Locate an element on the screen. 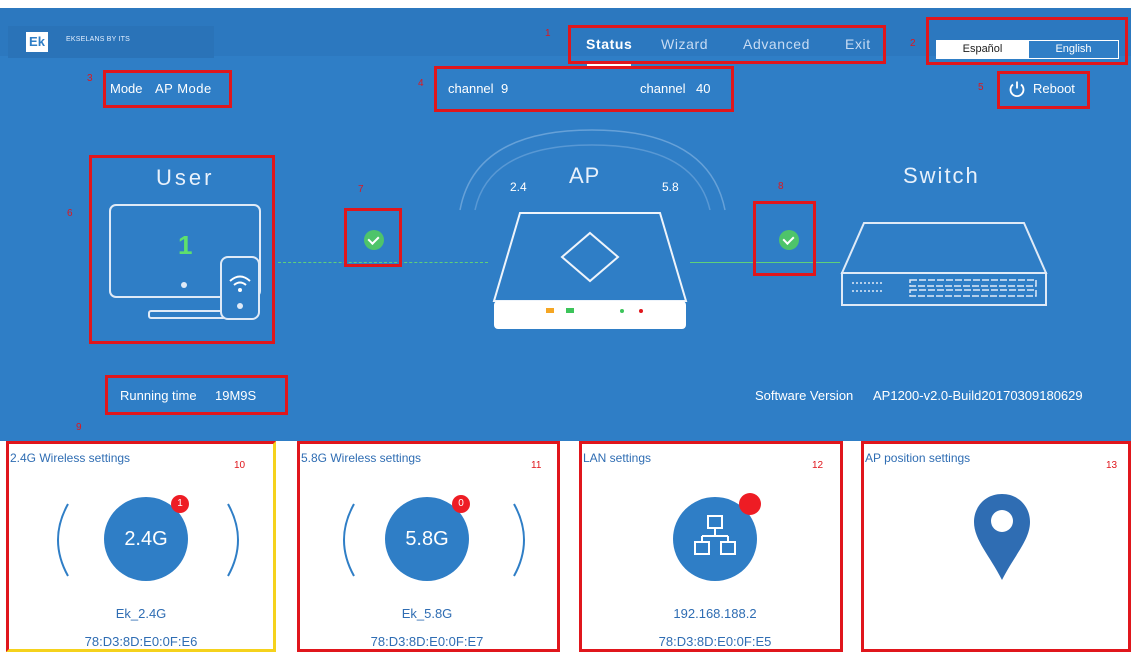  logo-text: EKSELANS BY ITS is located at coordinates (98, 39).